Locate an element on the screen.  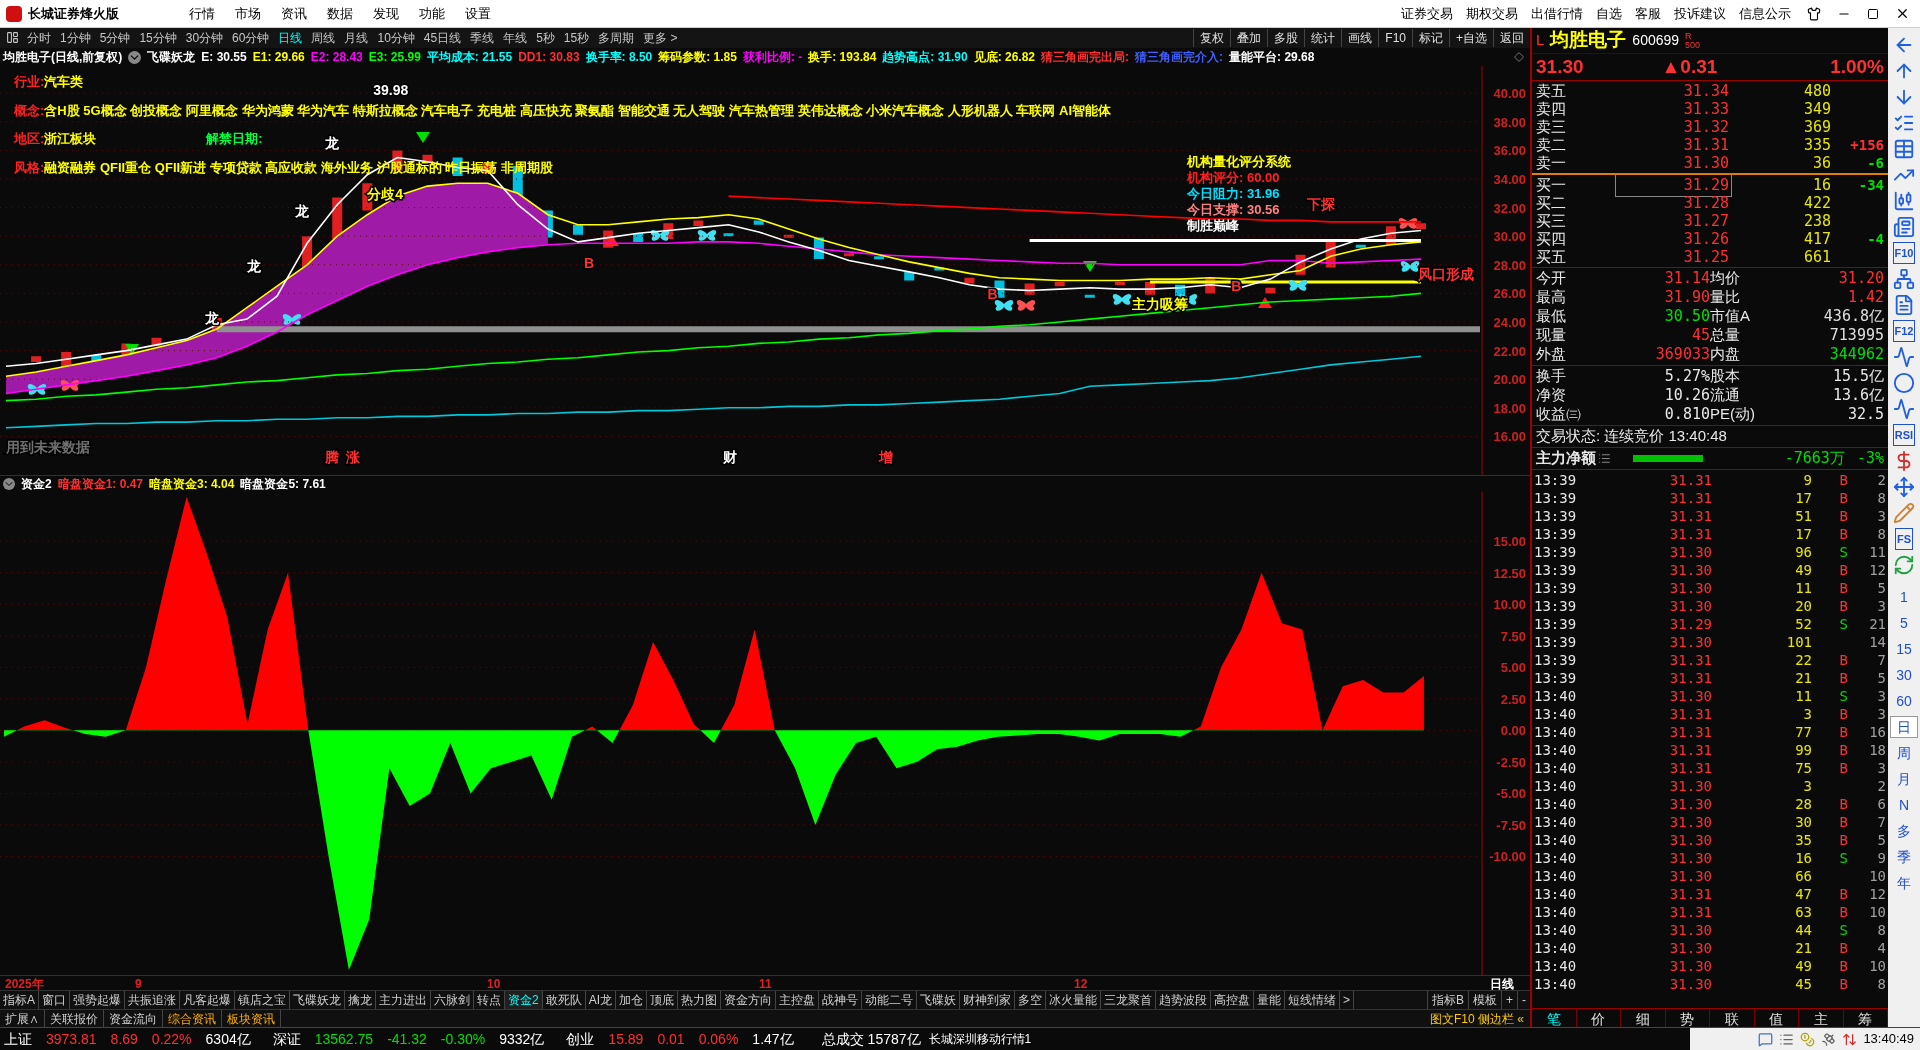
strip-button: F12 is located at coordinates (1904, 331).